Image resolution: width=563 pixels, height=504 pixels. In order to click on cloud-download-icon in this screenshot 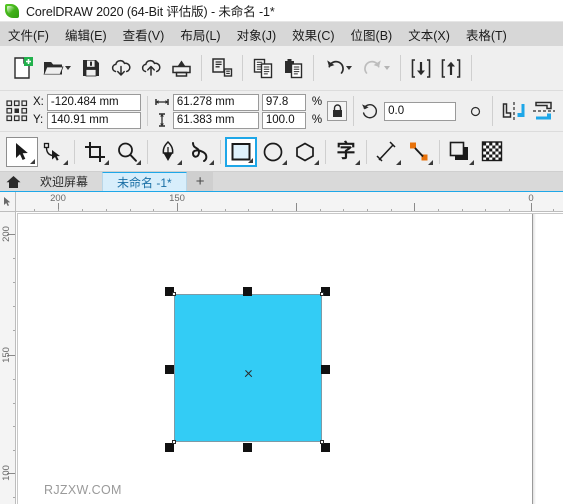, I will do `click(121, 67)`.